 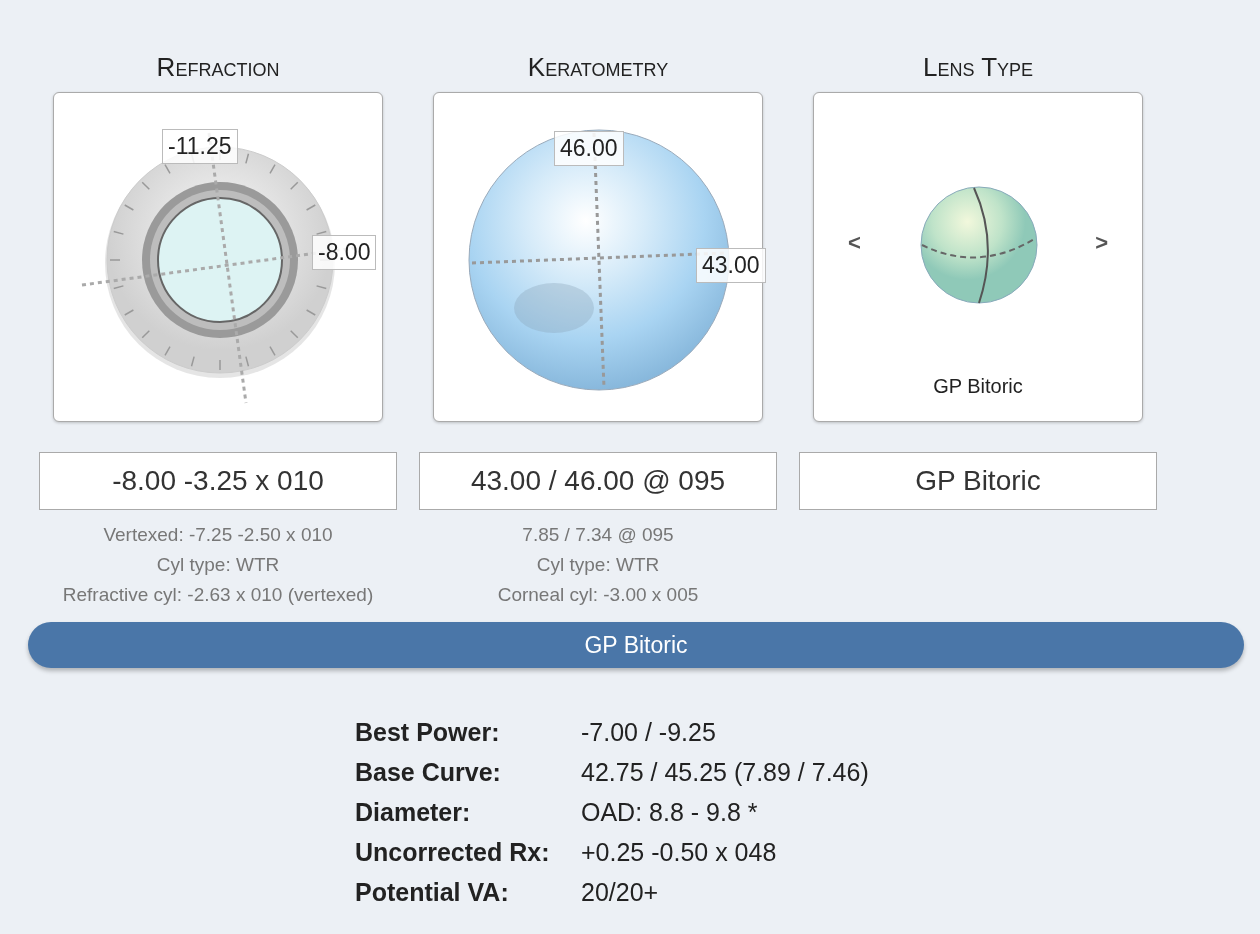 I want to click on section-title: Lens Type, so click(x=978, y=68).